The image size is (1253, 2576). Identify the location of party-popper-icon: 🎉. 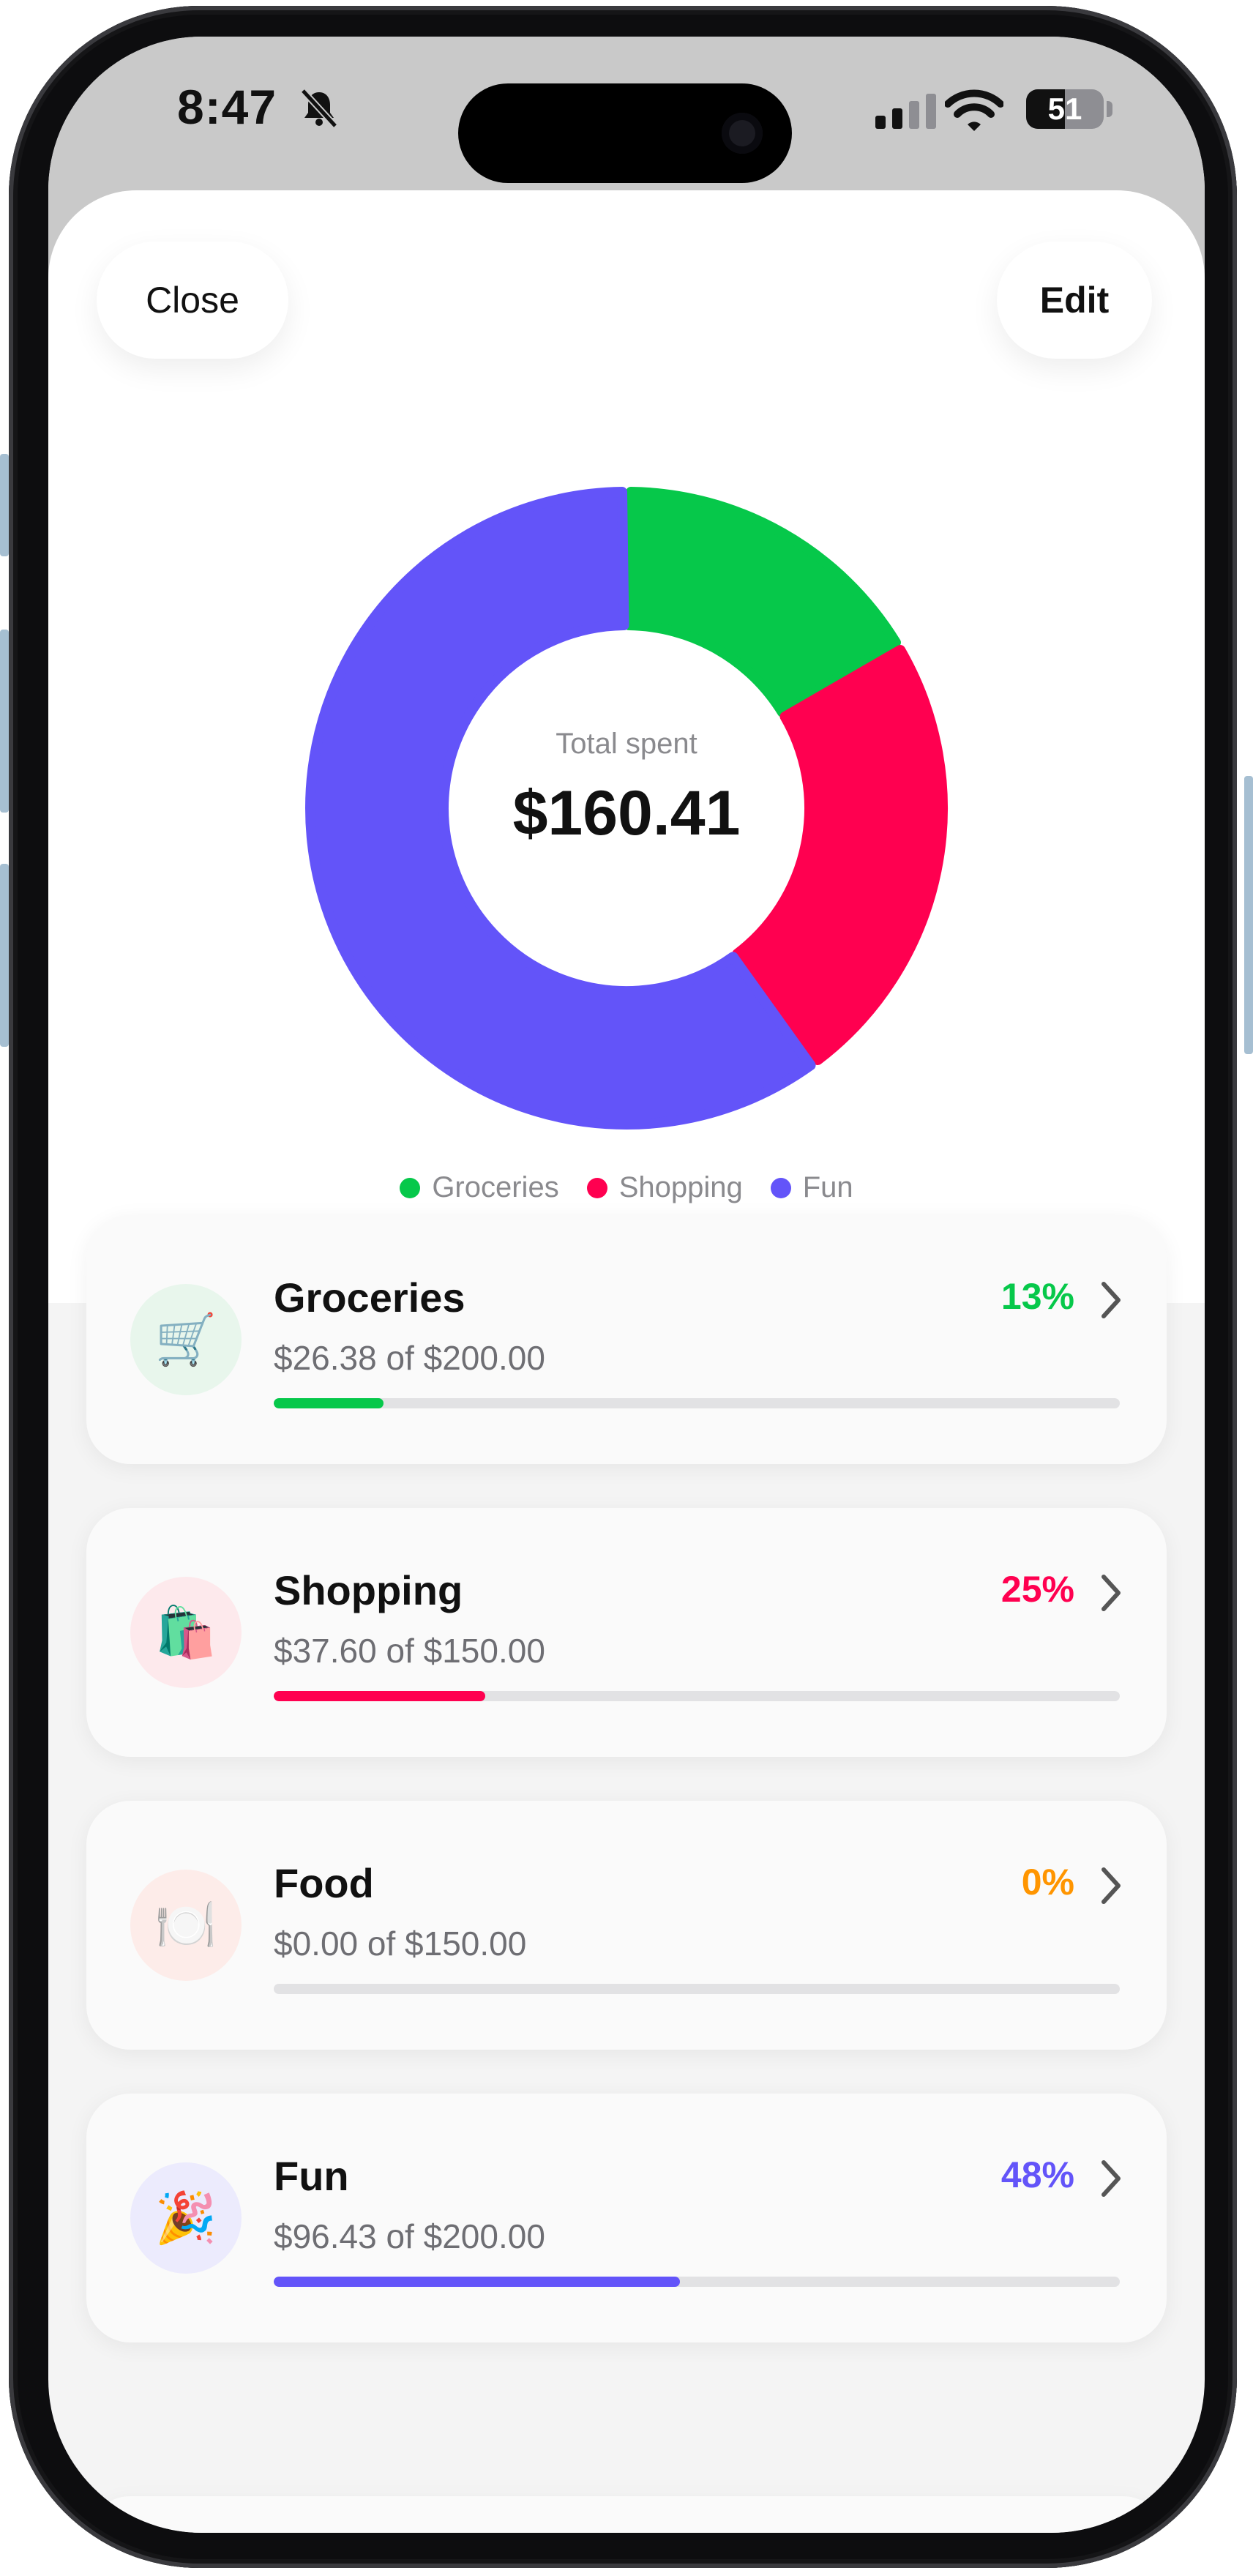
(186, 2218).